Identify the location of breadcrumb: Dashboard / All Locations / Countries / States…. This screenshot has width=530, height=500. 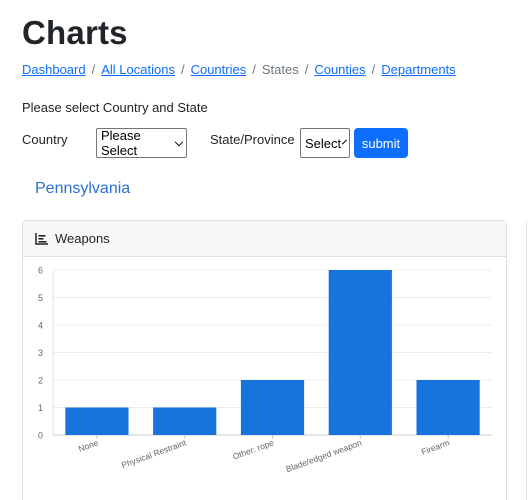
(239, 69).